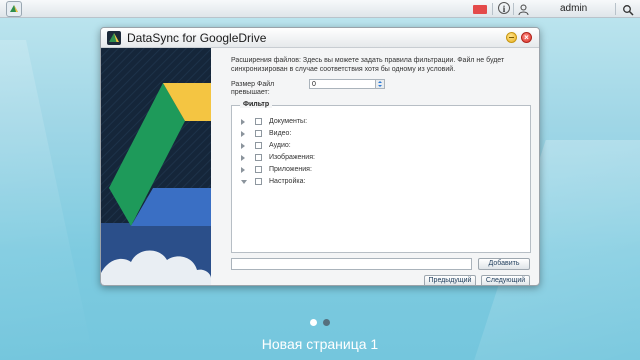  What do you see at coordinates (351, 264) in the screenshot?
I see `extension-input` at bounding box center [351, 264].